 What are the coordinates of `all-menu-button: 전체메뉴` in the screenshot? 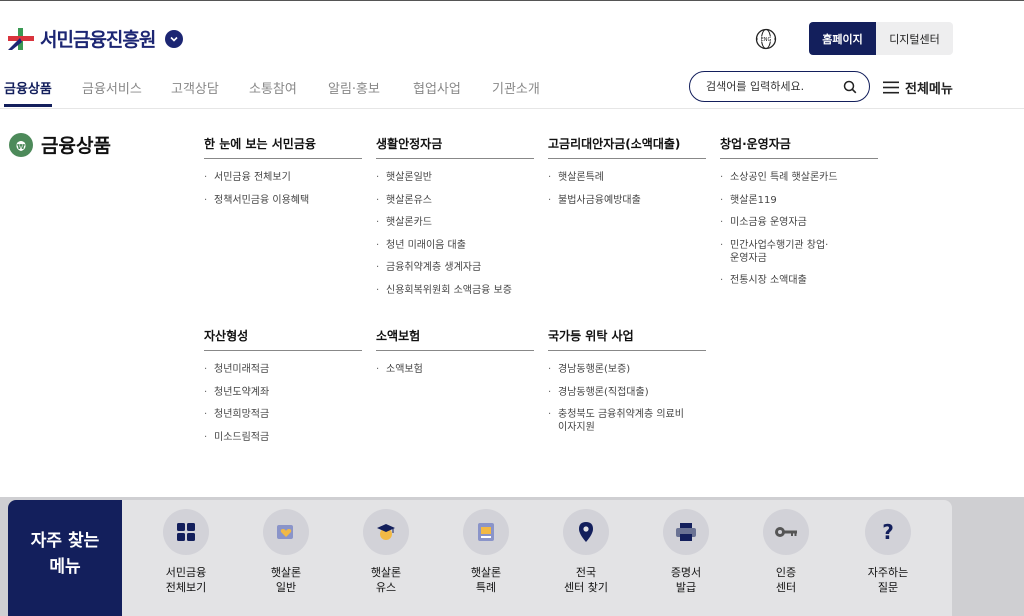 It's located at (918, 87).